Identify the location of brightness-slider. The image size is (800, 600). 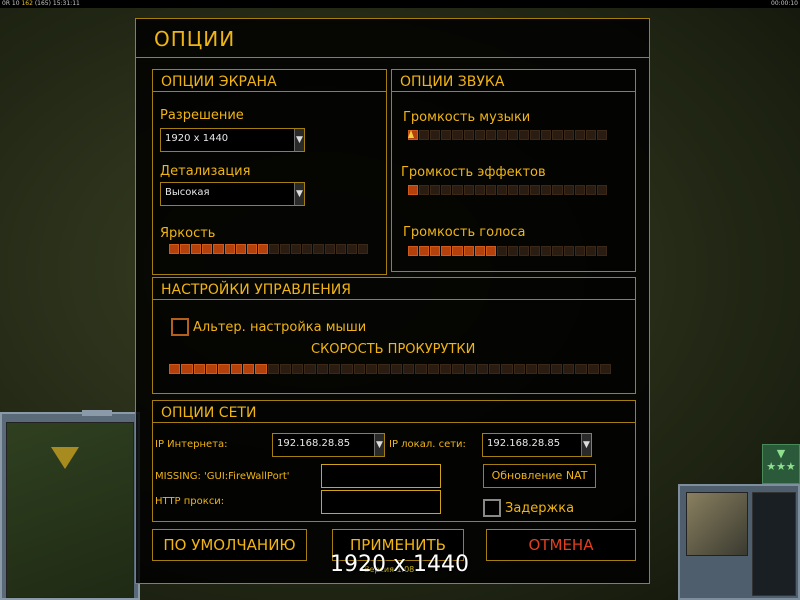
(268, 249).